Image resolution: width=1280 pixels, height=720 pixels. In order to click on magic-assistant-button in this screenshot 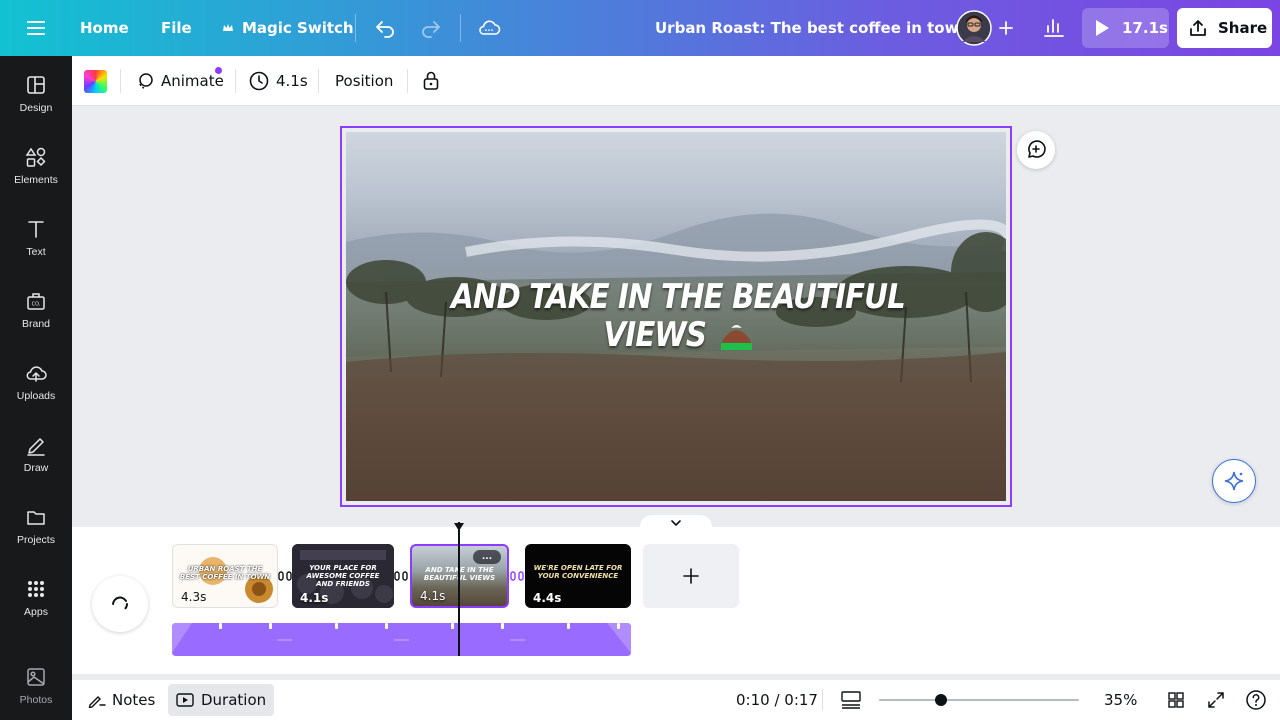, I will do `click(1234, 481)`.